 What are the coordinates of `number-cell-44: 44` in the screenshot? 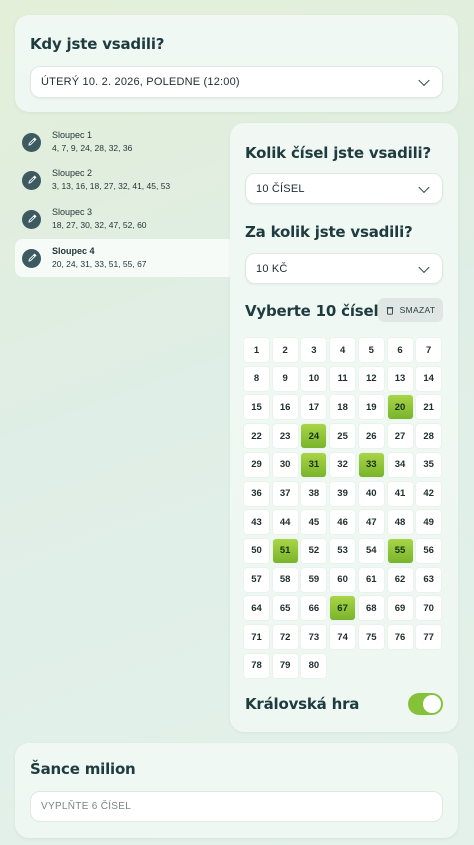 It's located at (285, 522).